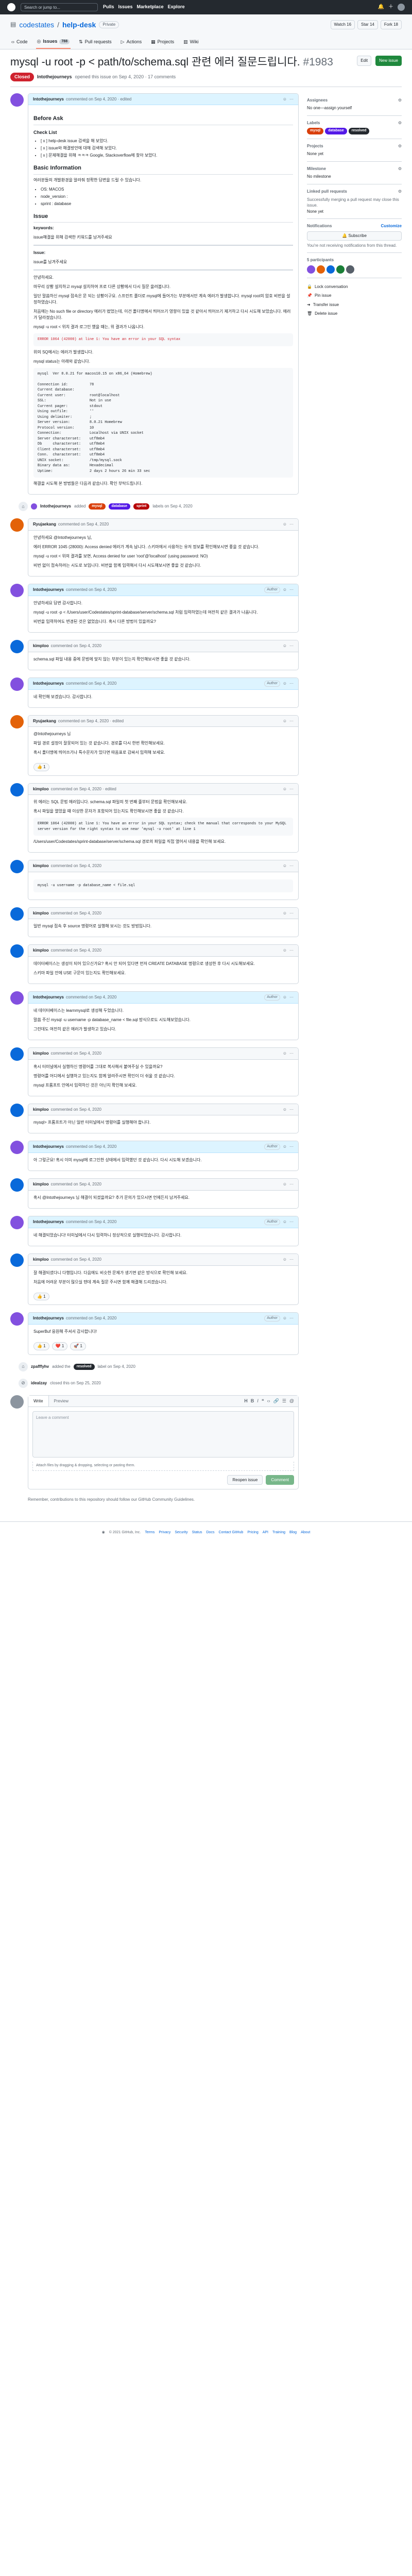 The height and width of the screenshot is (2576, 412). What do you see at coordinates (34, 506) in the screenshot?
I see `event-avatar` at bounding box center [34, 506].